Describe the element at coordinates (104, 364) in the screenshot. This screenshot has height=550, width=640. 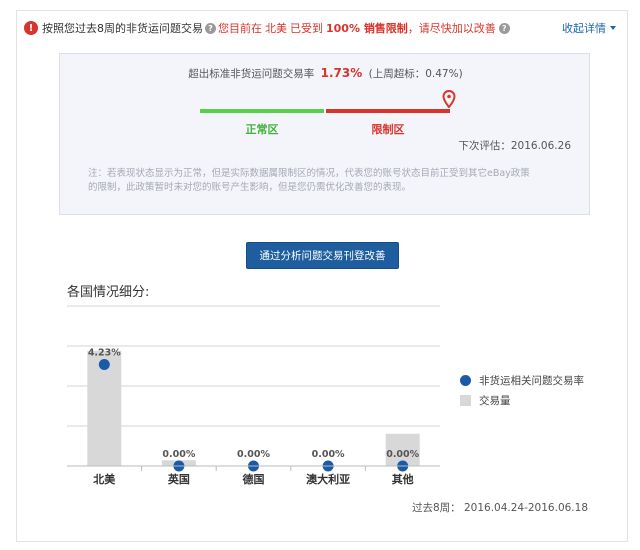
I see `rate-point` at that location.